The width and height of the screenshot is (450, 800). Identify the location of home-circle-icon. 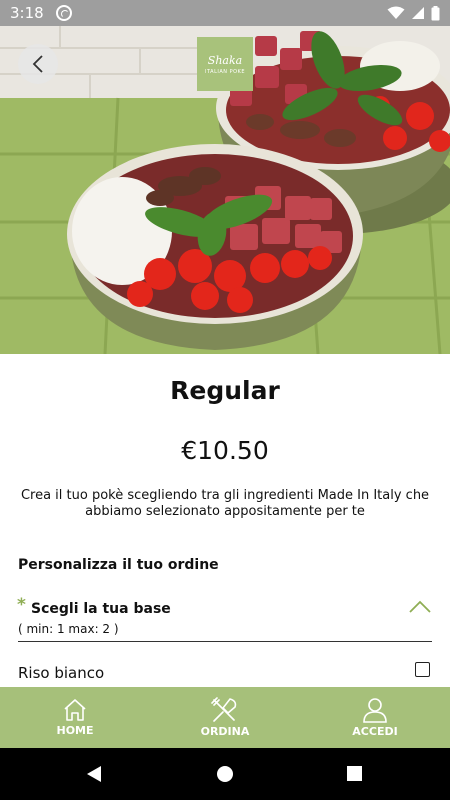
(225, 774).